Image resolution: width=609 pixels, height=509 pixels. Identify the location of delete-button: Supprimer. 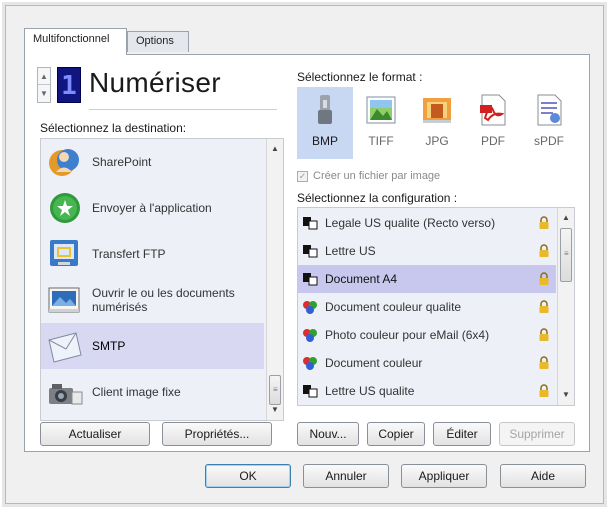
(537, 434).